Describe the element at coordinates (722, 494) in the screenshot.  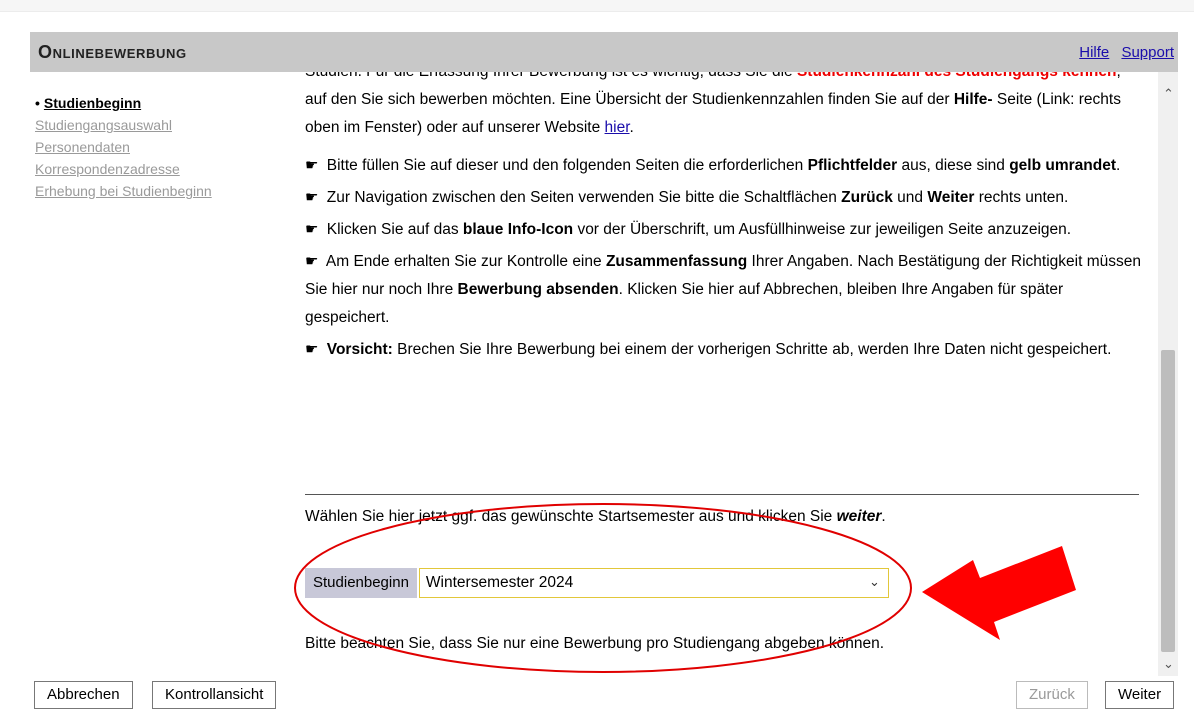
I see `section-divider` at that location.